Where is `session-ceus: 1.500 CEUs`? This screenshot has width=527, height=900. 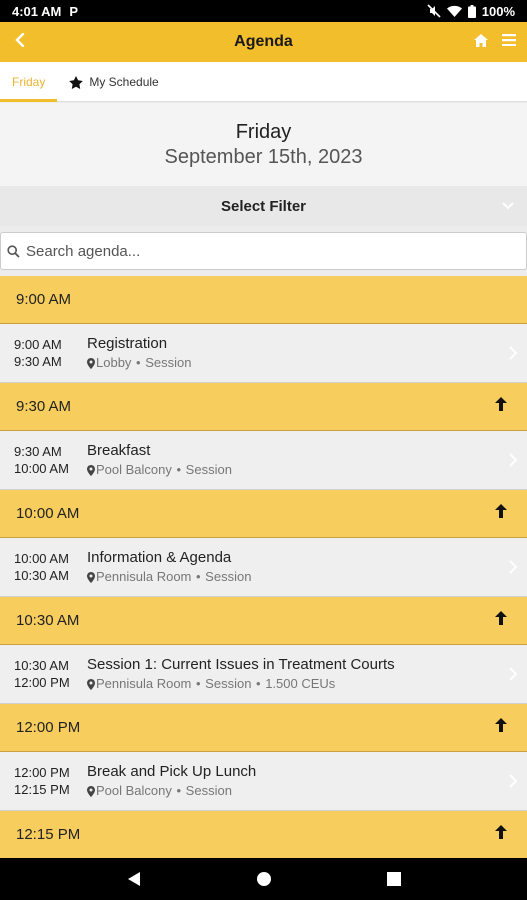 session-ceus: 1.500 CEUs is located at coordinates (300, 683).